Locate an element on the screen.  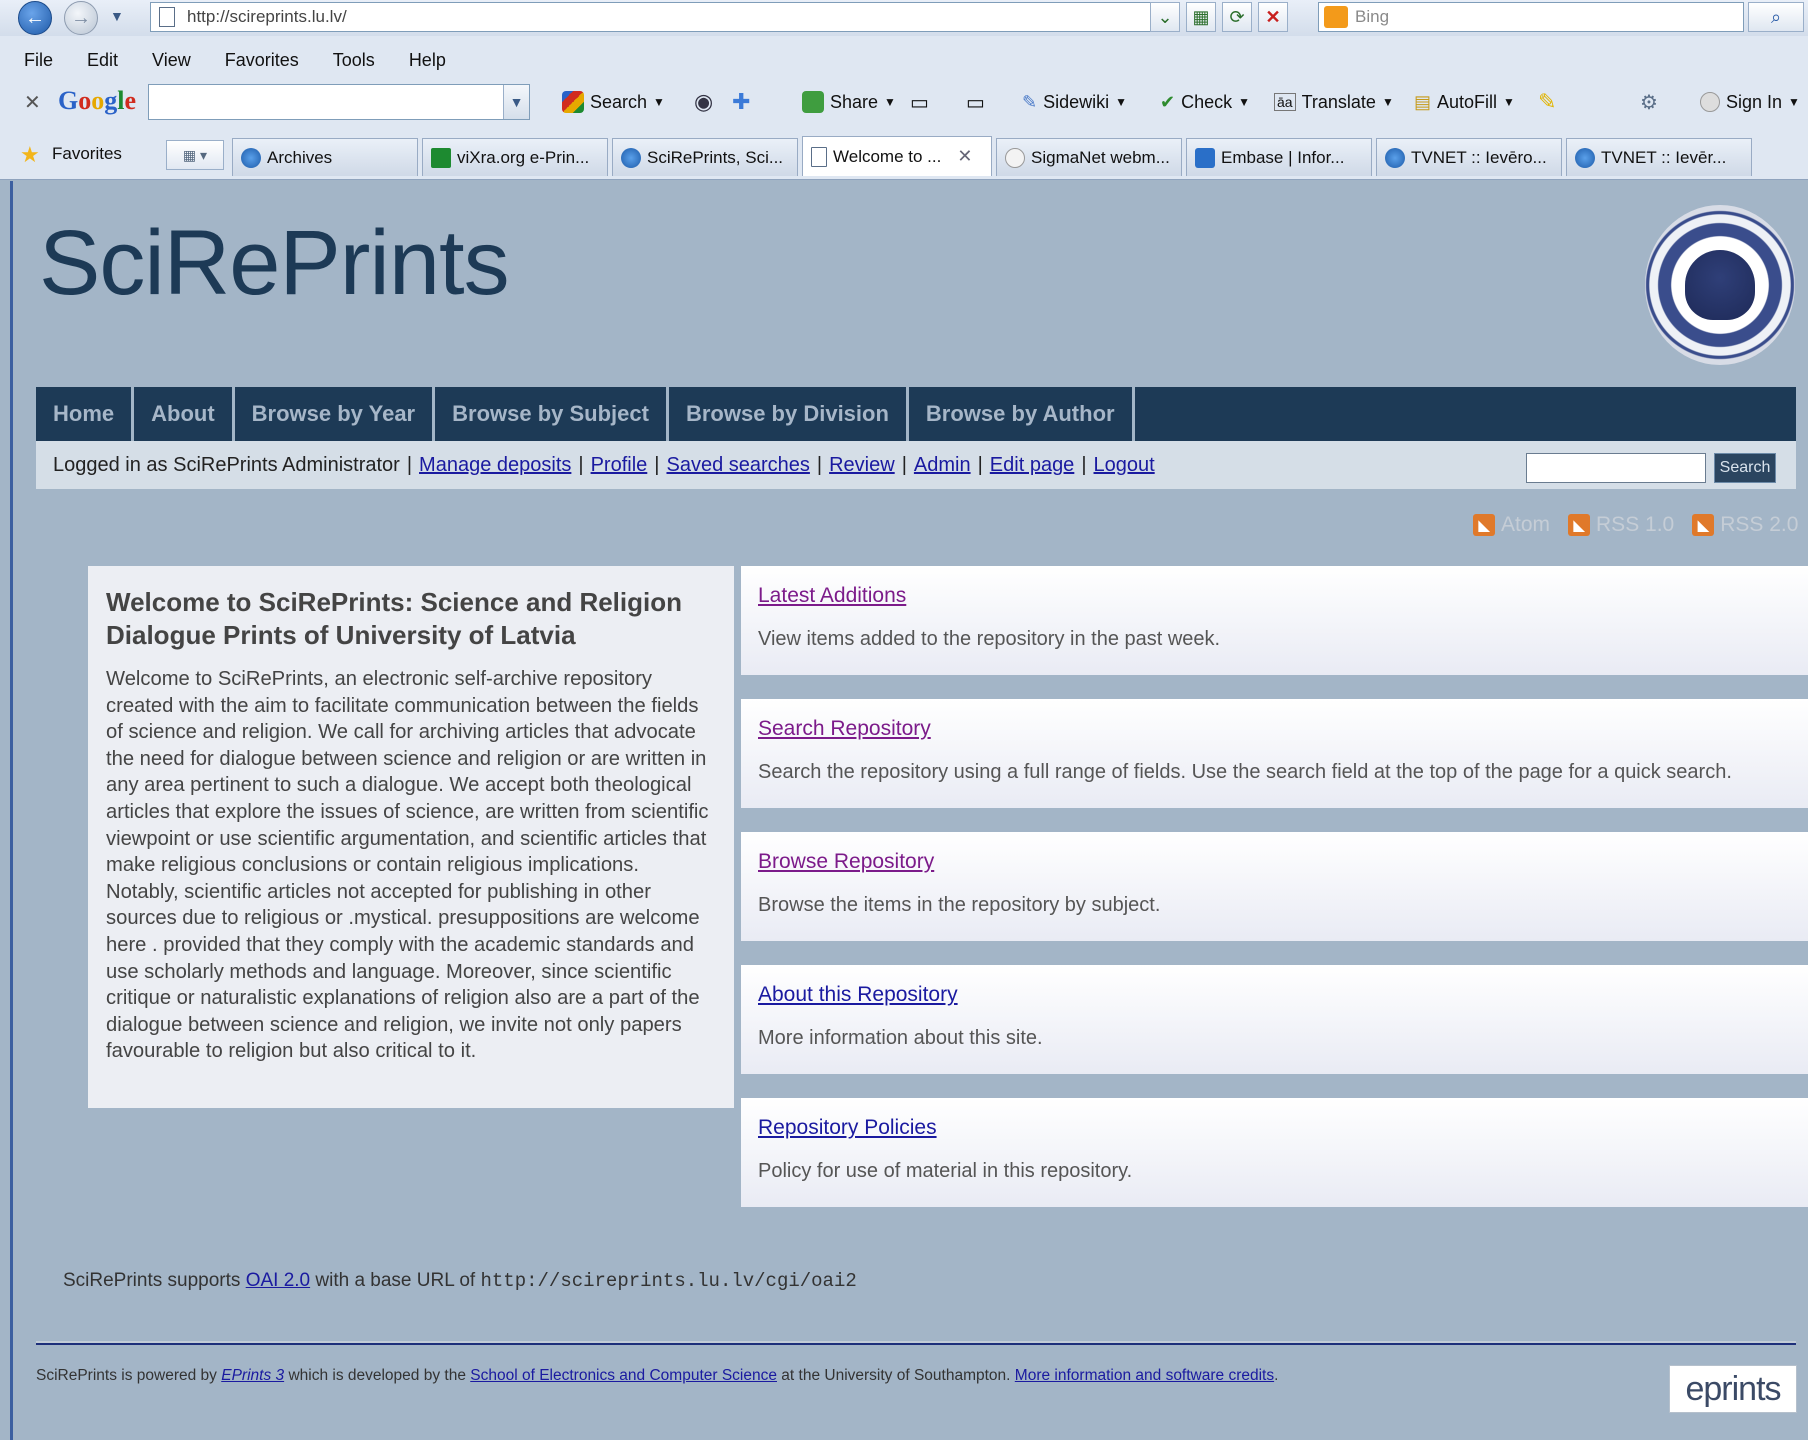
link-eprints: EPrints 3 is located at coordinates (252, 1375).